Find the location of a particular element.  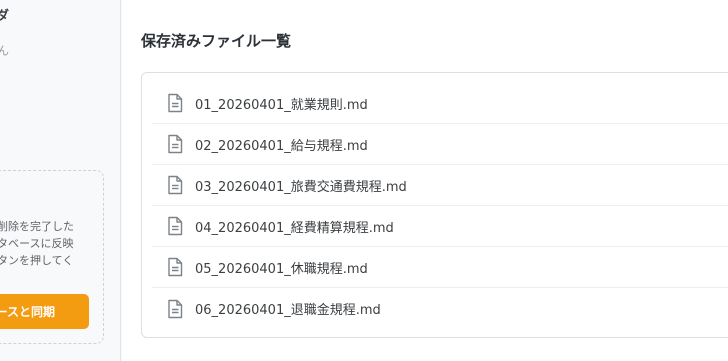

file-name: 01_20260401_就業規則.md is located at coordinates (281, 105).